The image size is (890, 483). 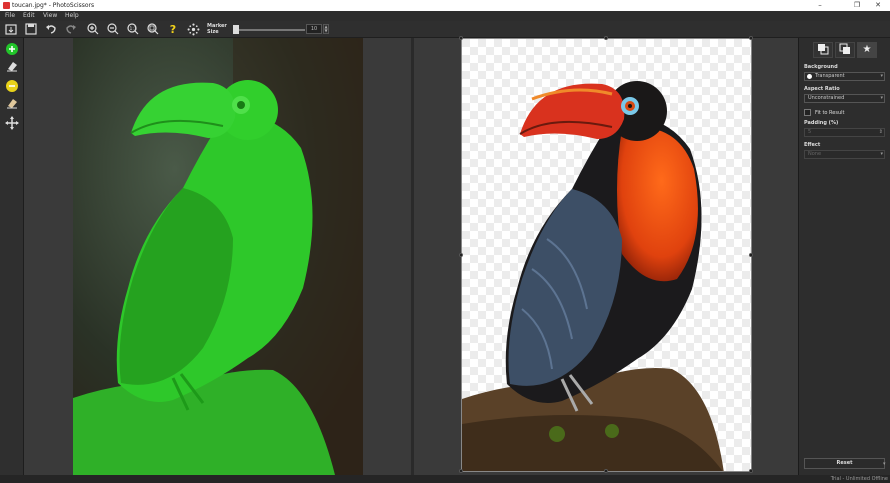 I want to click on app-icon, so click(x=6, y=5).